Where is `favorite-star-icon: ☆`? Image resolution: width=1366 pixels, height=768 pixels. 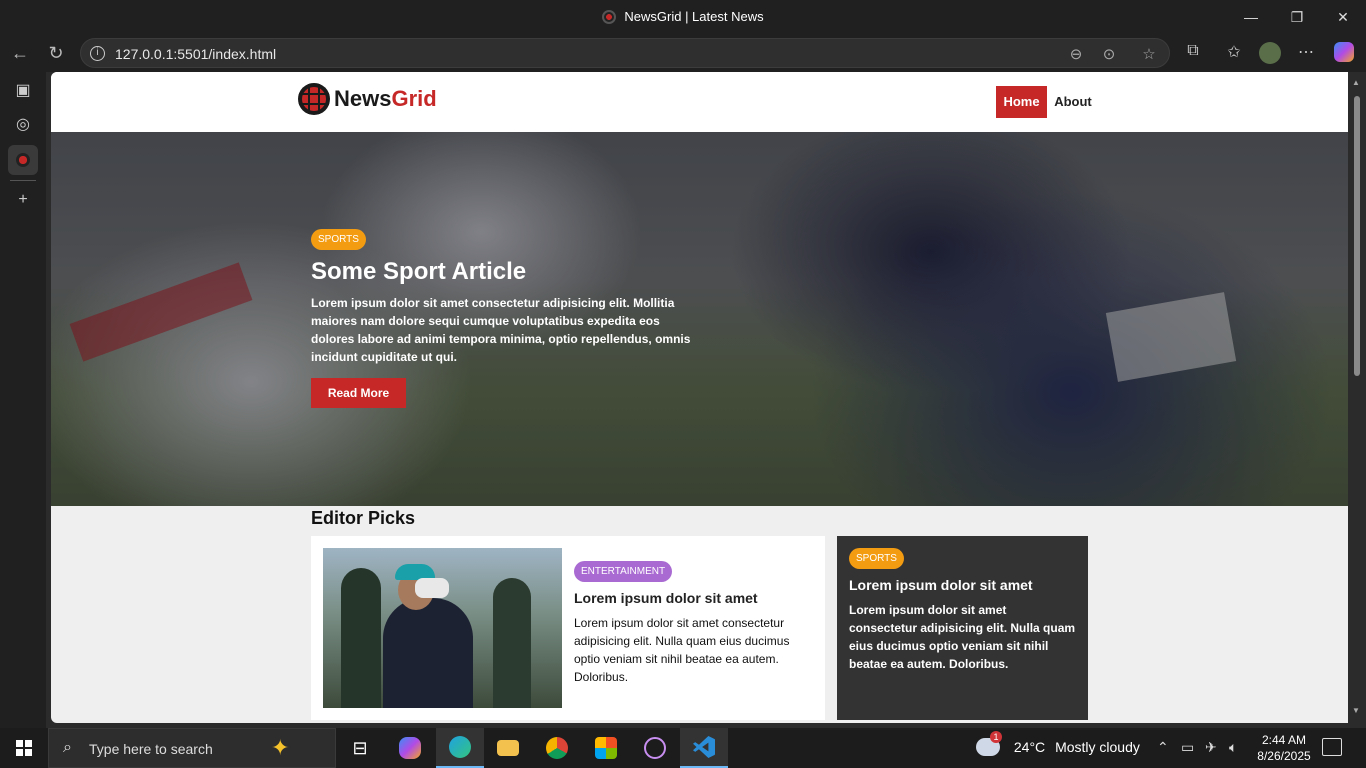 favorite-star-icon: ☆ is located at coordinates (1149, 54).